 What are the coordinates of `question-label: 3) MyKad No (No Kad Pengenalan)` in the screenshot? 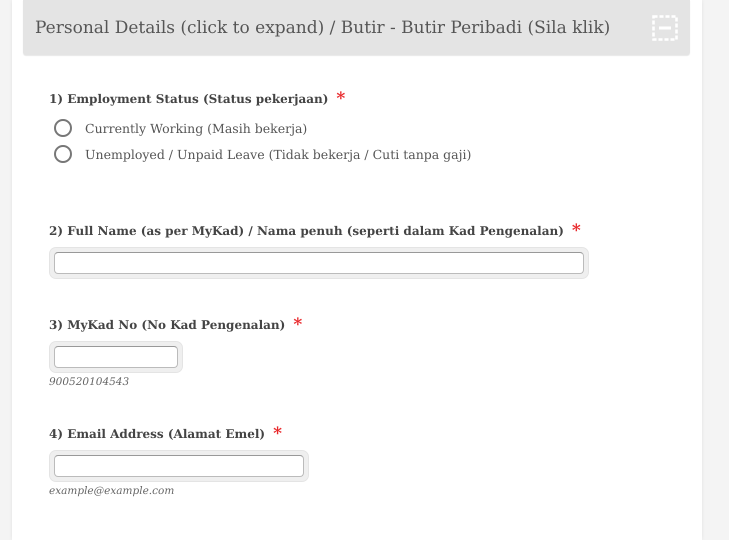 It's located at (167, 325).